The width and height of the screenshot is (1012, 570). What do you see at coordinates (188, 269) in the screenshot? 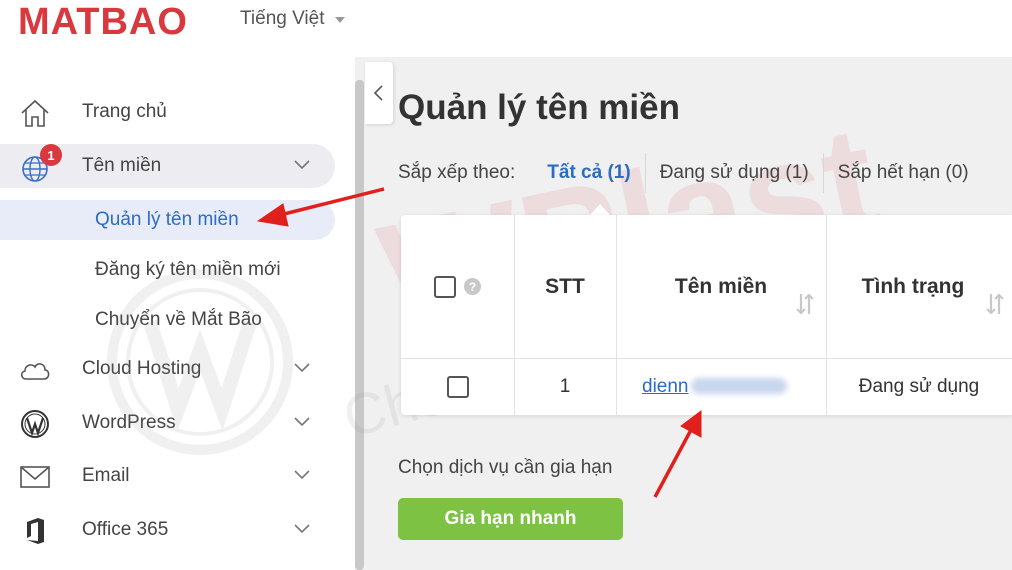
I see `sidebar-subitem-label: Đăng ký tên miền mới` at bounding box center [188, 269].